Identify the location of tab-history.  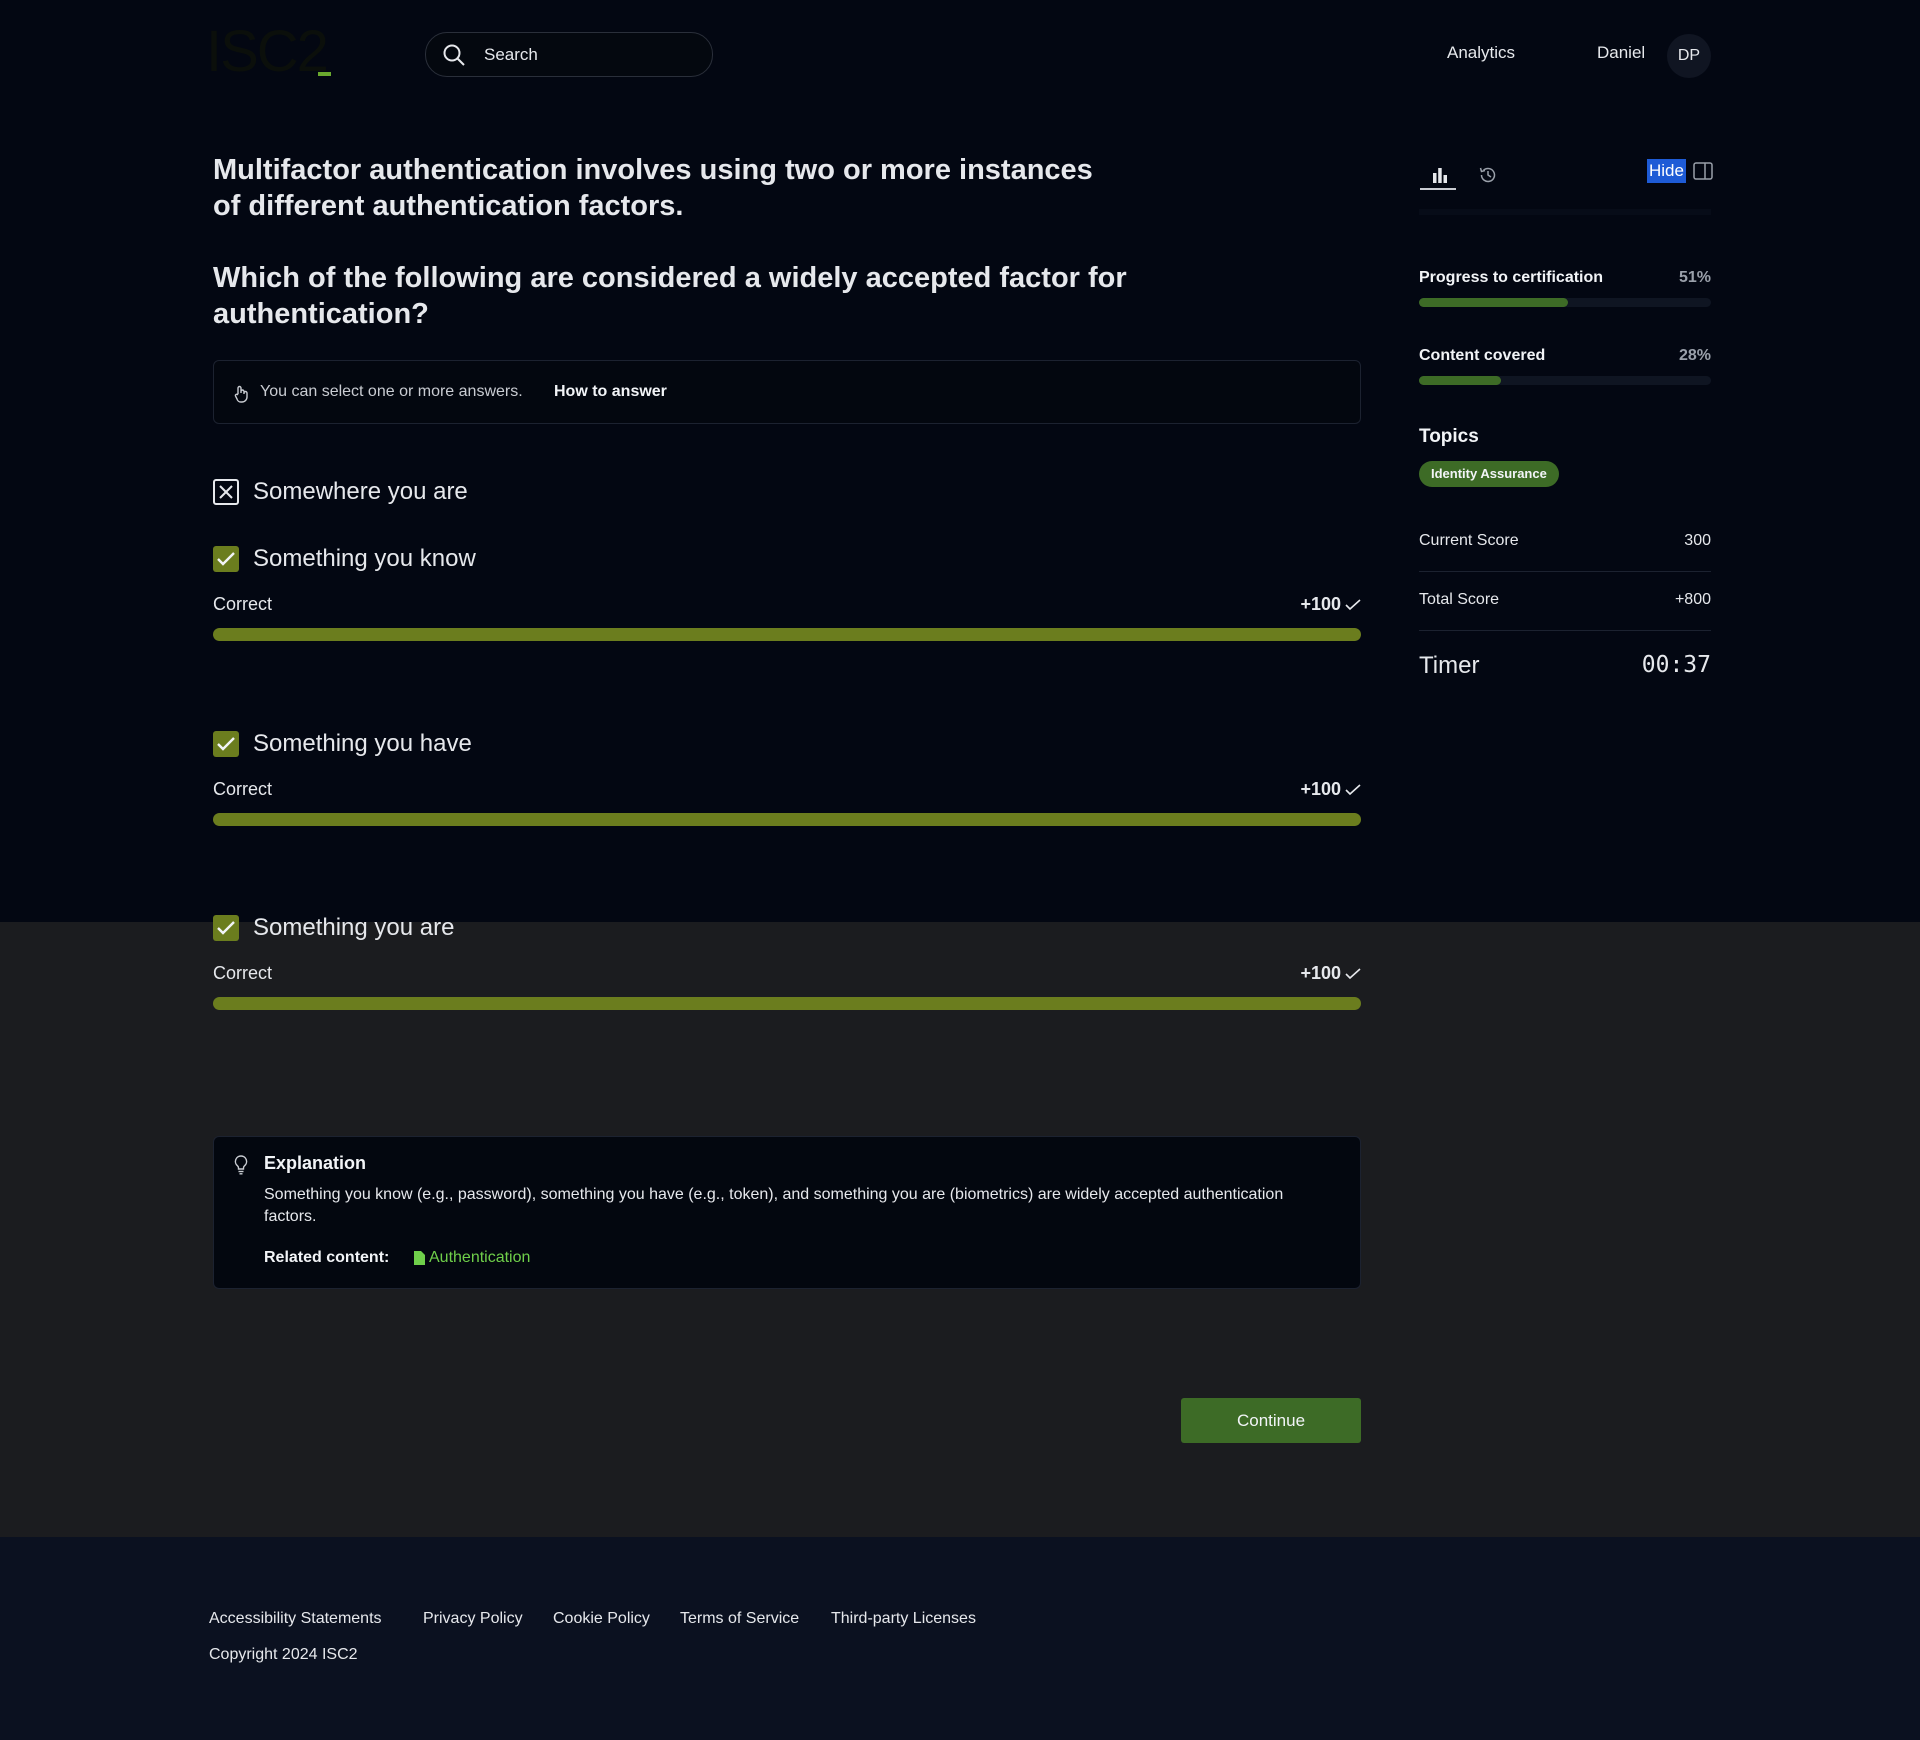
(1488, 175).